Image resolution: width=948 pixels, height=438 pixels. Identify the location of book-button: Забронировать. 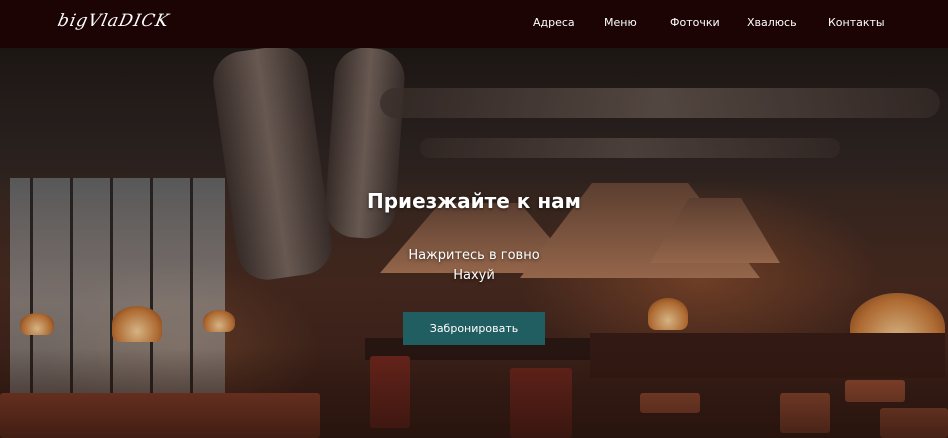
(474, 328).